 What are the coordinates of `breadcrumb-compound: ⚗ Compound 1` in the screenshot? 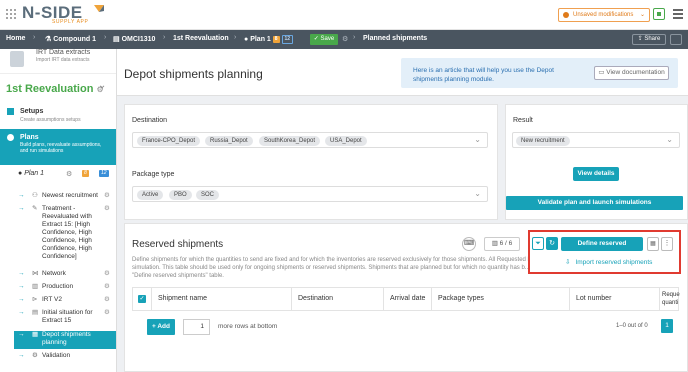 It's located at (70, 39).